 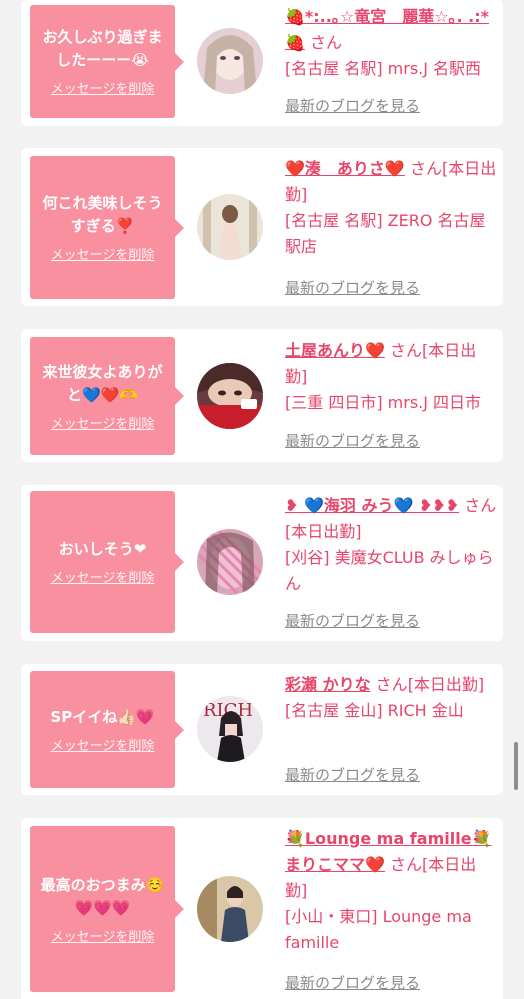 What do you see at coordinates (102, 214) in the screenshot?
I see `message-text: 何これ美味しそうすぎる❣️` at bounding box center [102, 214].